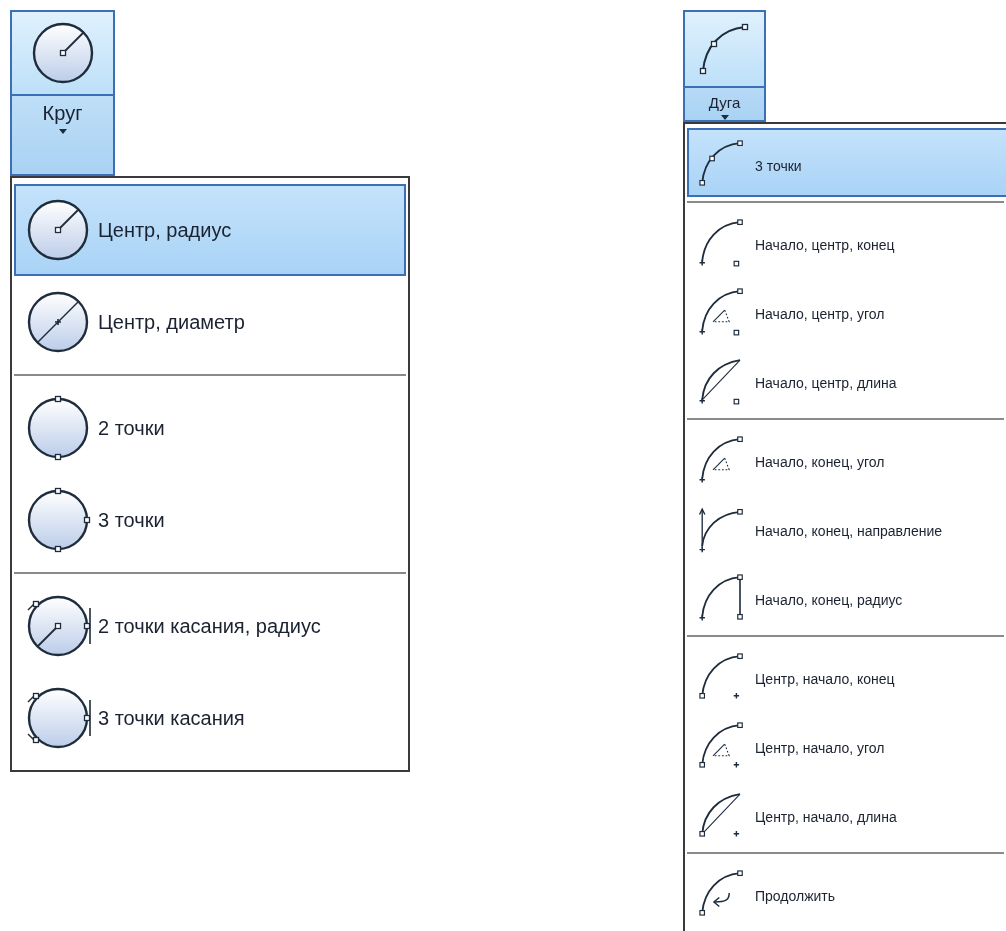 Image resolution: width=1006 pixels, height=931 pixels. Describe the element at coordinates (829, 599) in the screenshot. I see `item-label: Начало, конец, радиус` at that location.